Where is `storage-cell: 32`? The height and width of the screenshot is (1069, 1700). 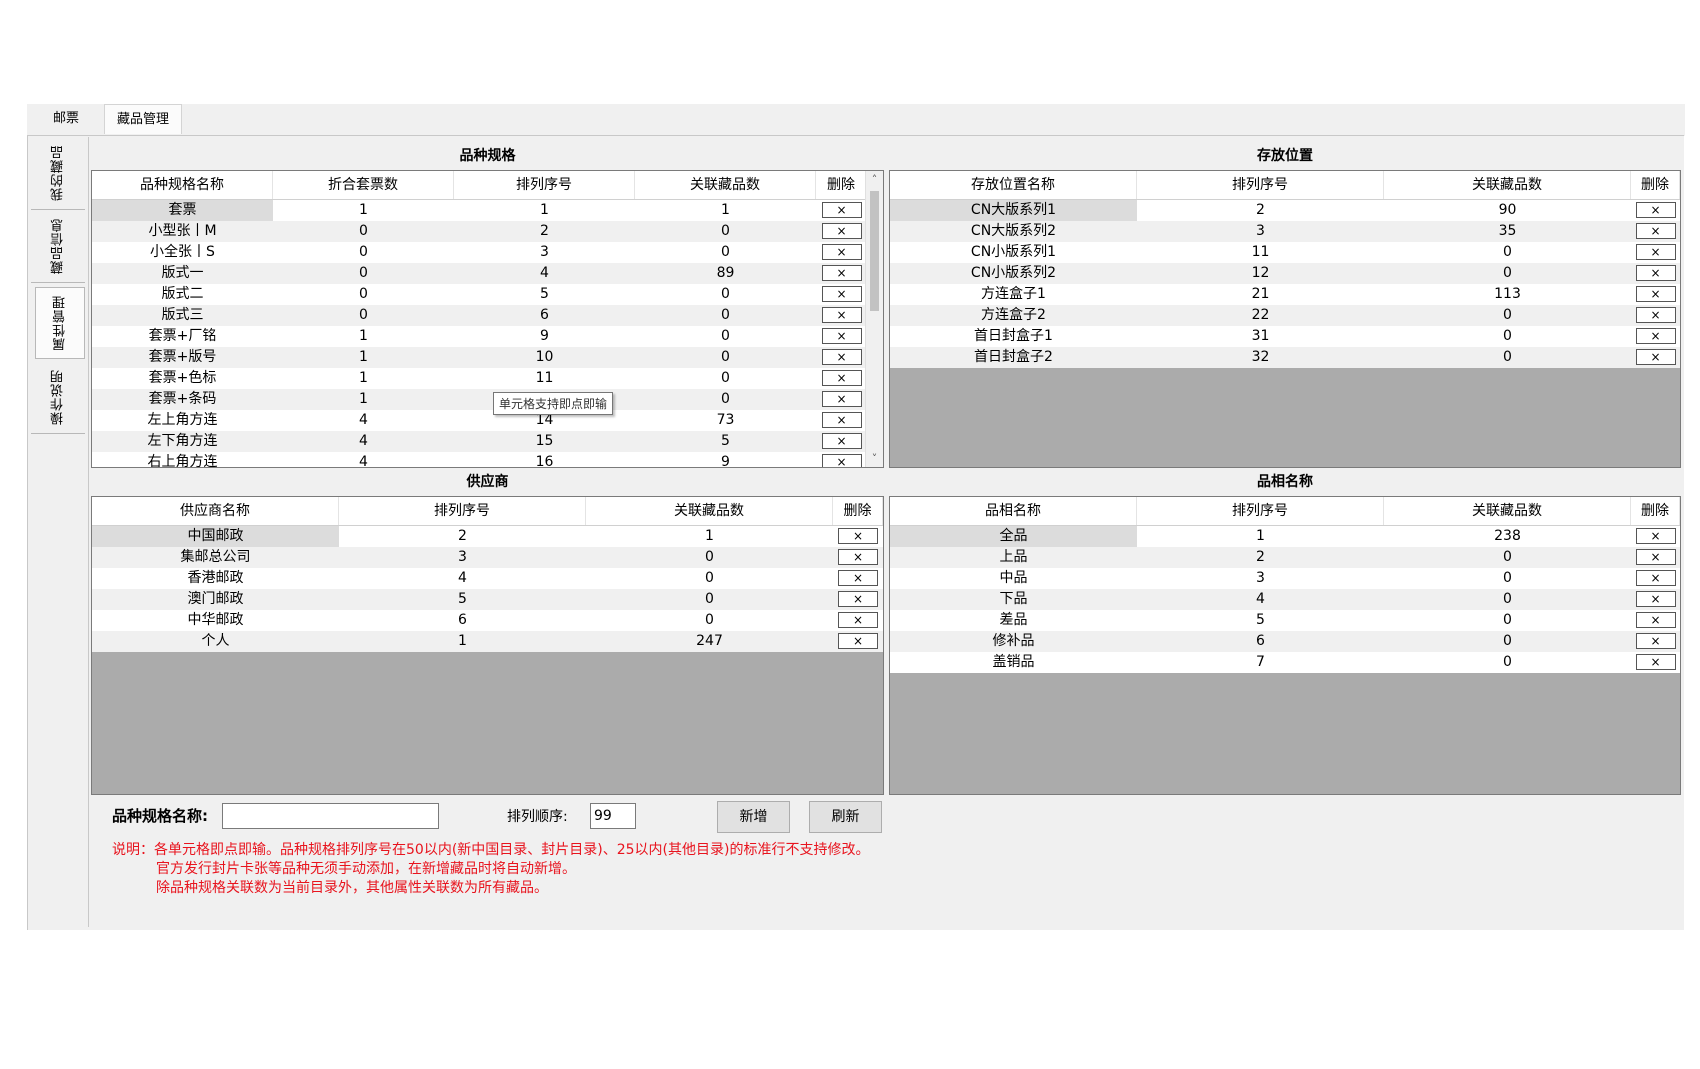 storage-cell: 32 is located at coordinates (1260, 357).